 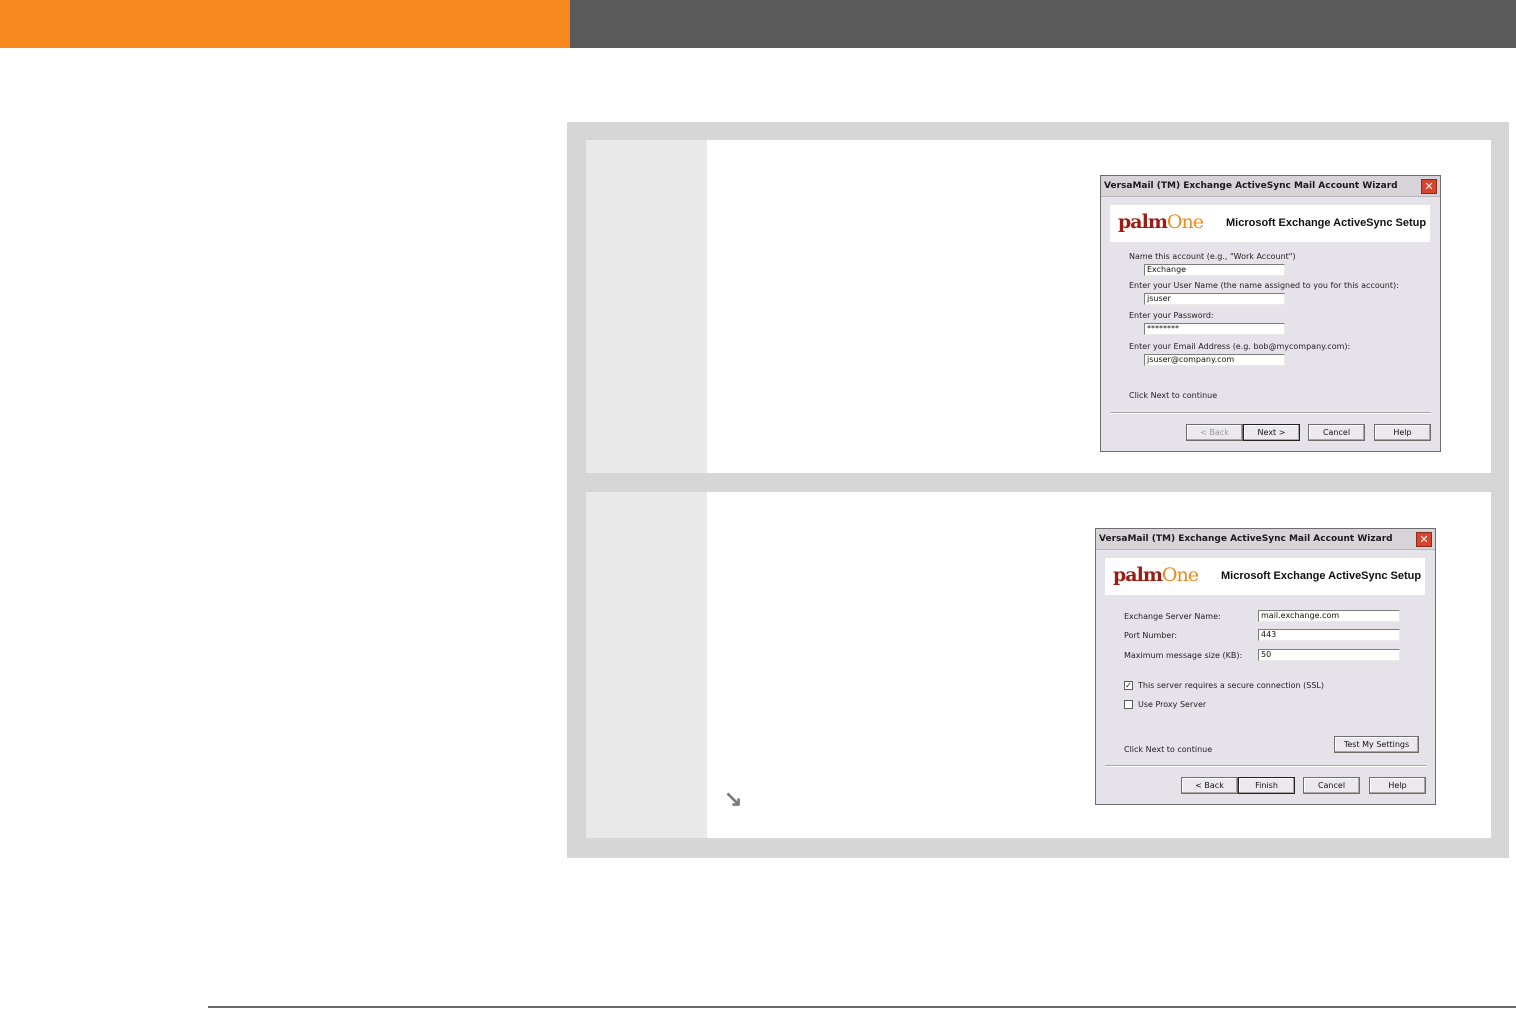 I want to click on header-band-orange, so click(x=285, y=24).